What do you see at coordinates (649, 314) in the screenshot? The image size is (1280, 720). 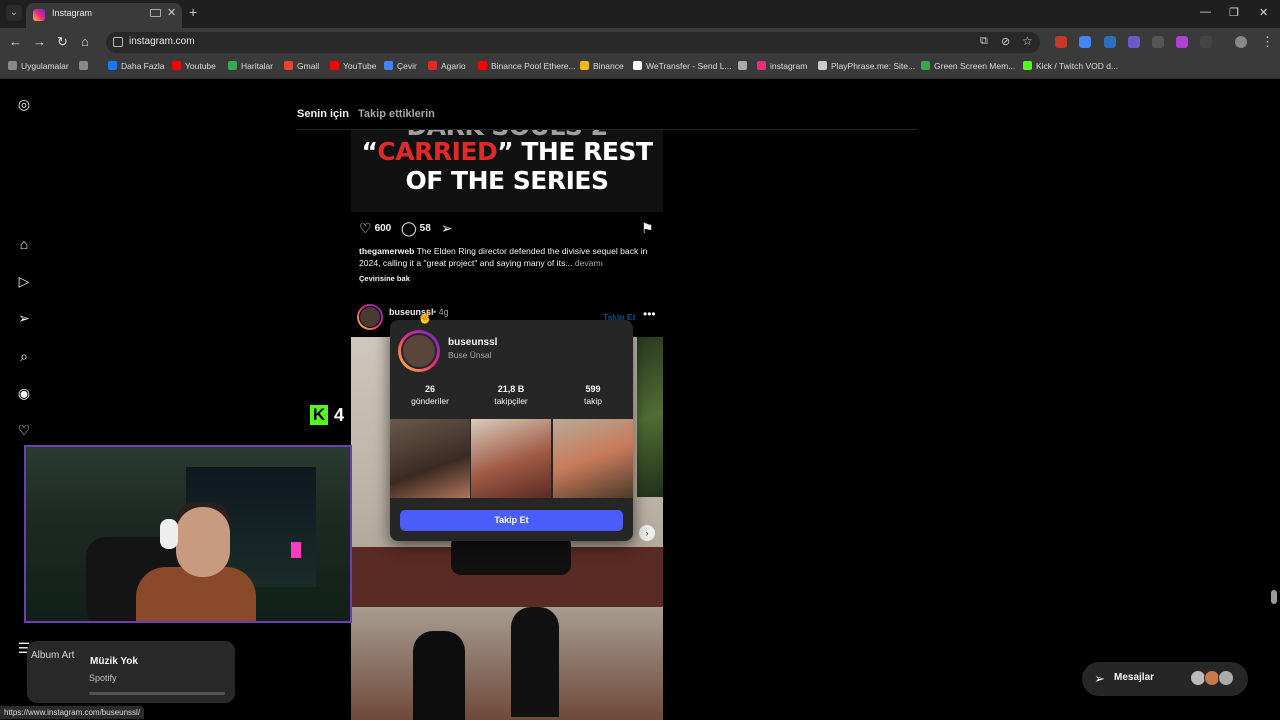 I see `post-more-icon: •••` at bounding box center [649, 314].